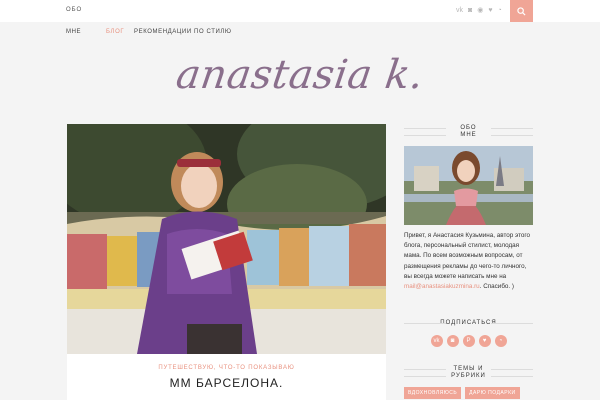 Image resolution: width=600 pixels, height=400 pixels. Describe the element at coordinates (74, 10) in the screenshot. I see `top-about-link: ОБО` at that location.